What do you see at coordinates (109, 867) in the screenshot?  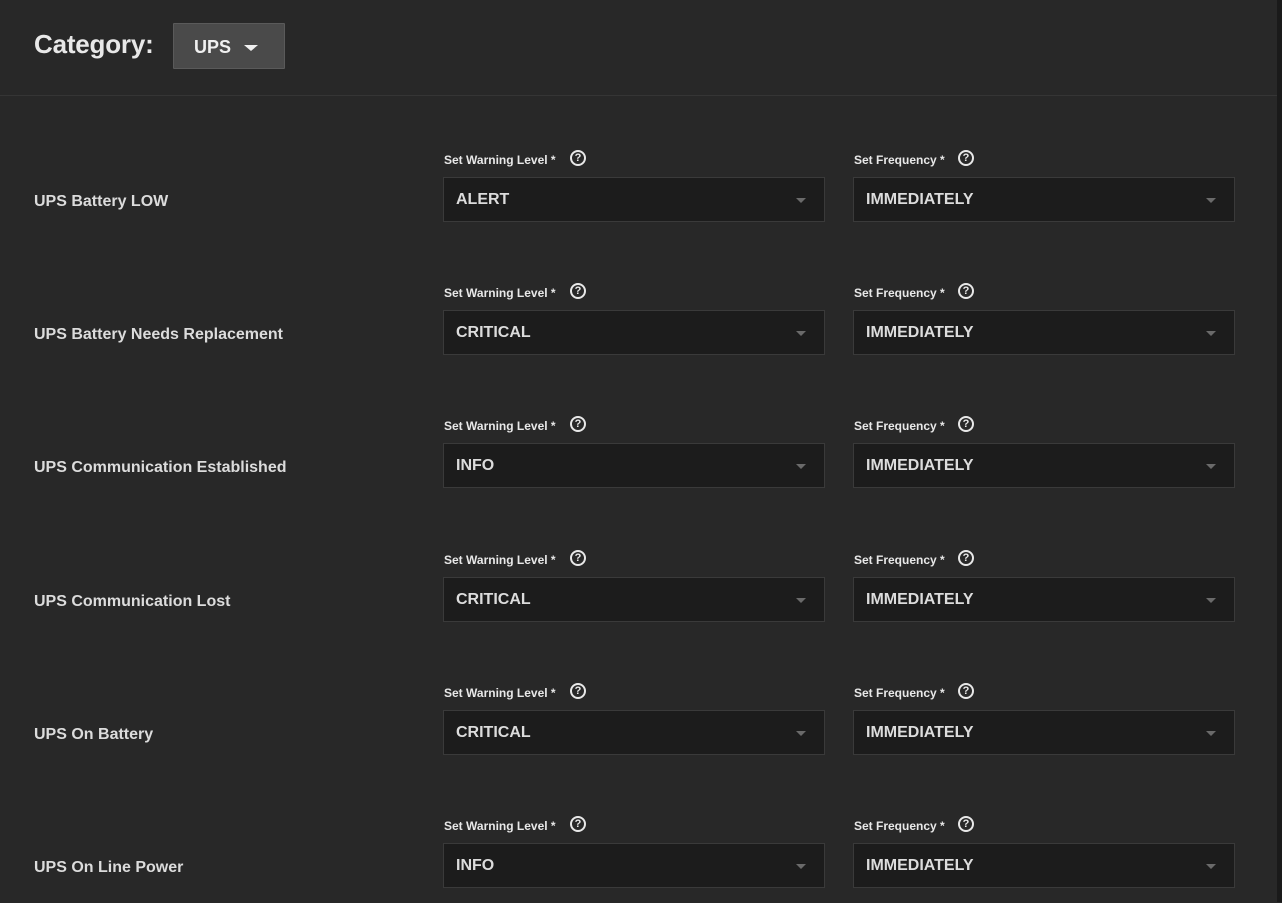 I see `alert-name: UPS On Line Power` at bounding box center [109, 867].